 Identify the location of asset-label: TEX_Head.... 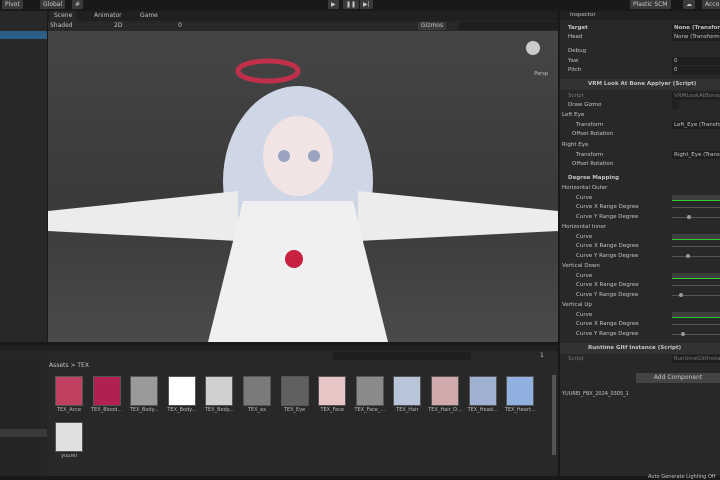
(483, 410).